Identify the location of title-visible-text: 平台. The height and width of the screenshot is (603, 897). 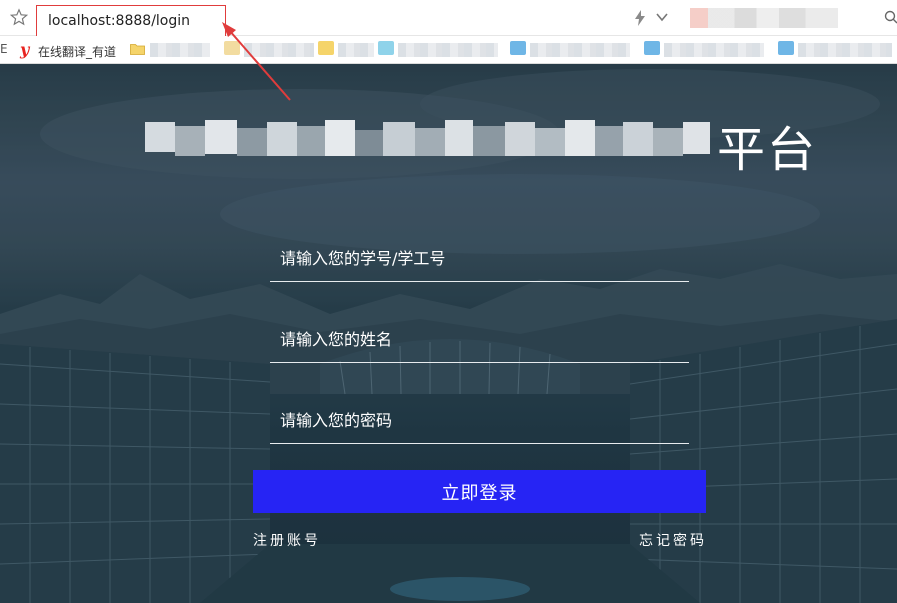
(767, 150).